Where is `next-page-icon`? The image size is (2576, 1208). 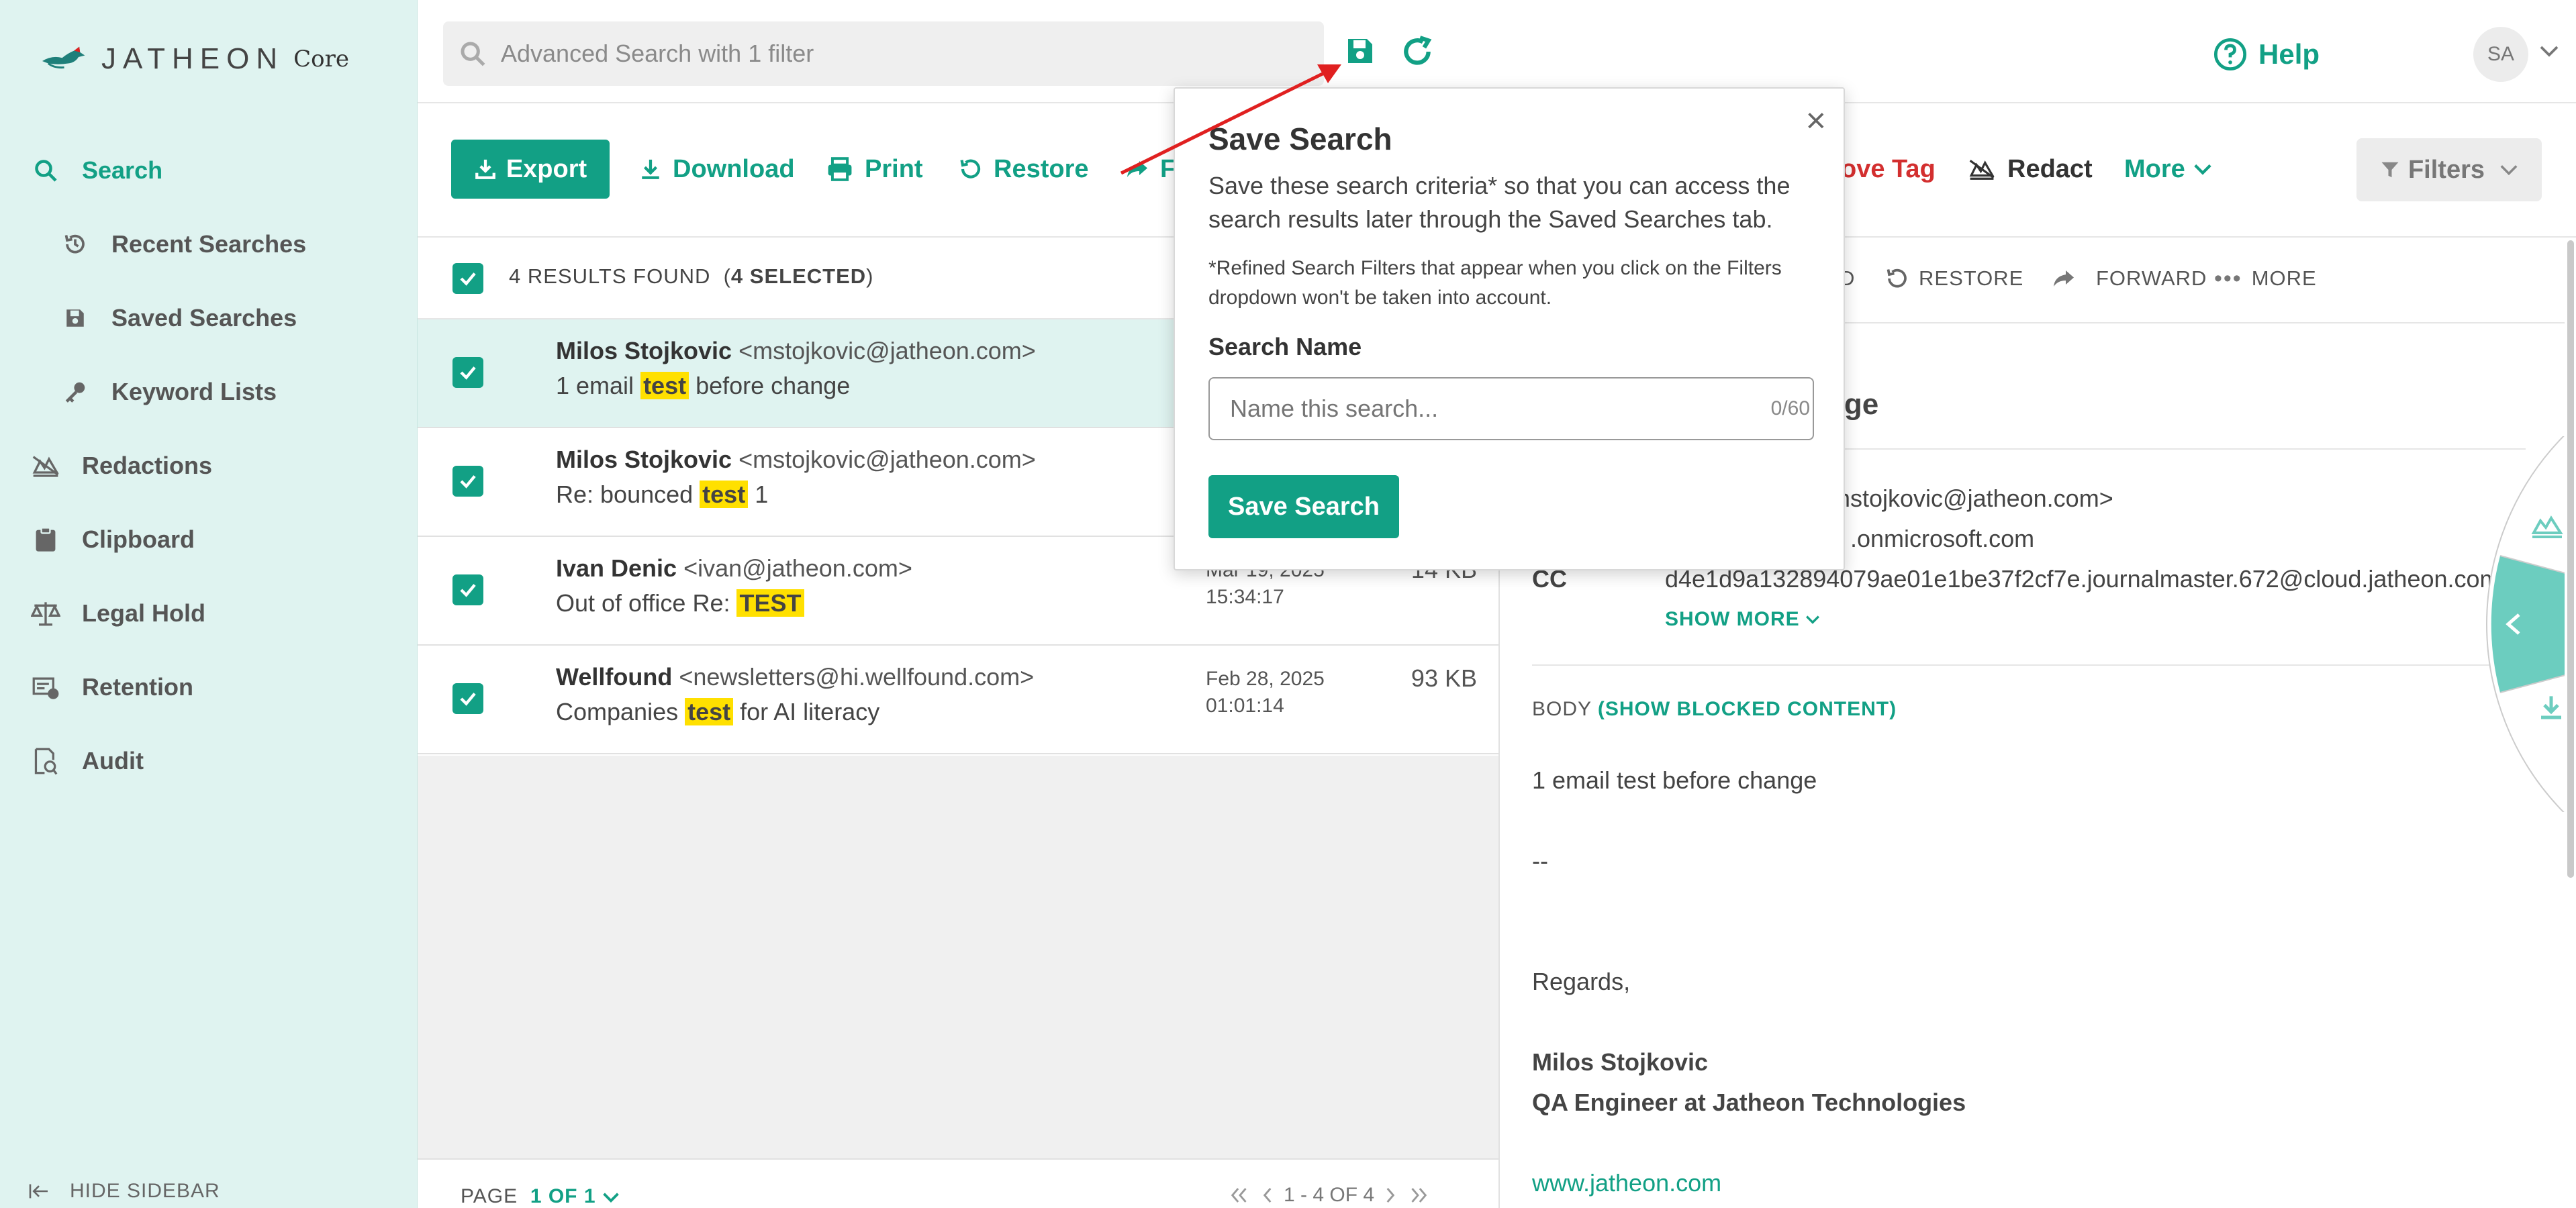 next-page-icon is located at coordinates (1390, 1195).